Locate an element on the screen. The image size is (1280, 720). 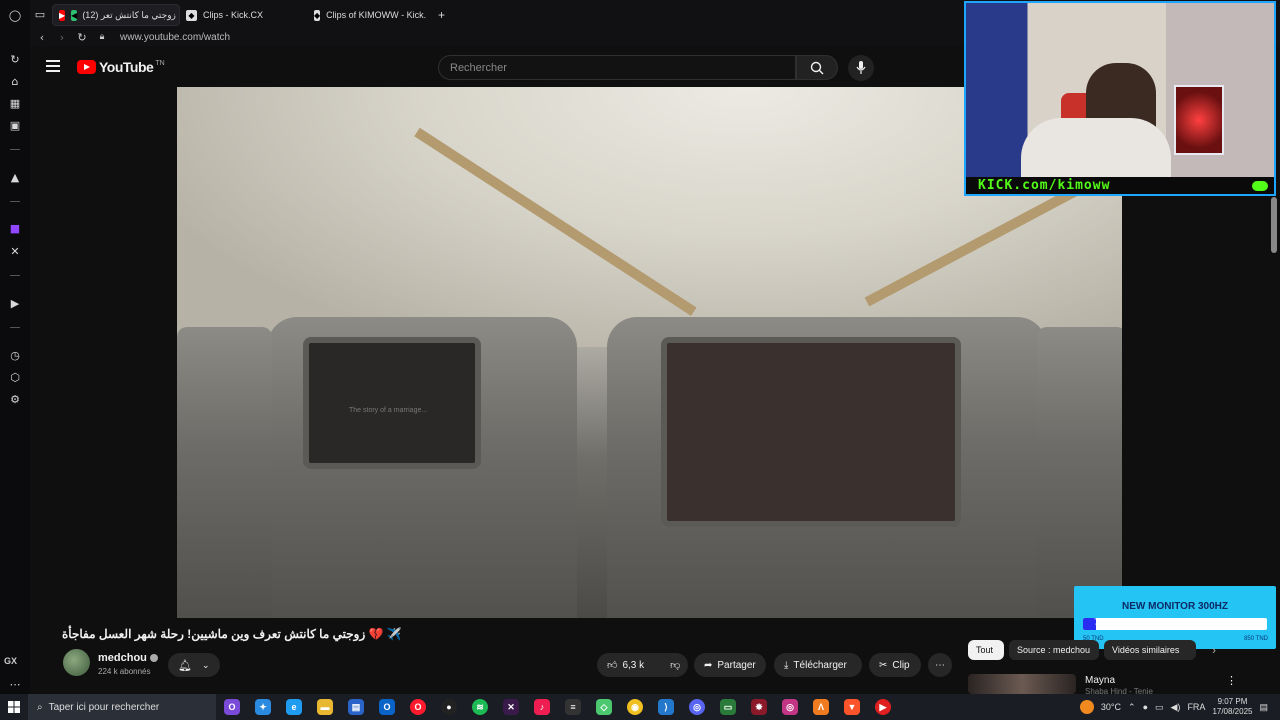
chip-all: Tout is located at coordinates (986, 650).